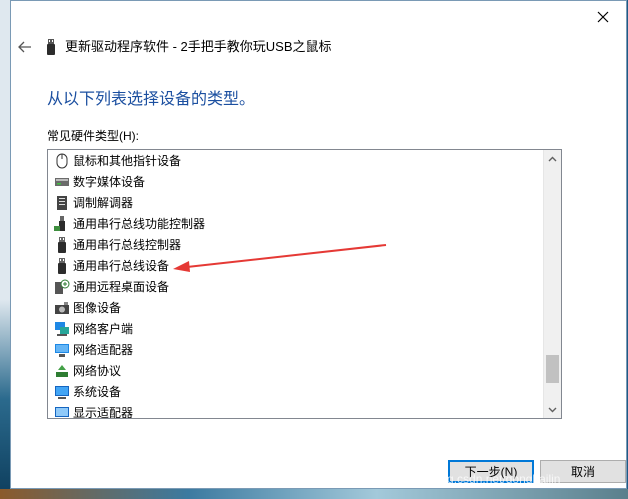 The image size is (628, 499). I want to click on annotation-arrow, so click(280, 258).